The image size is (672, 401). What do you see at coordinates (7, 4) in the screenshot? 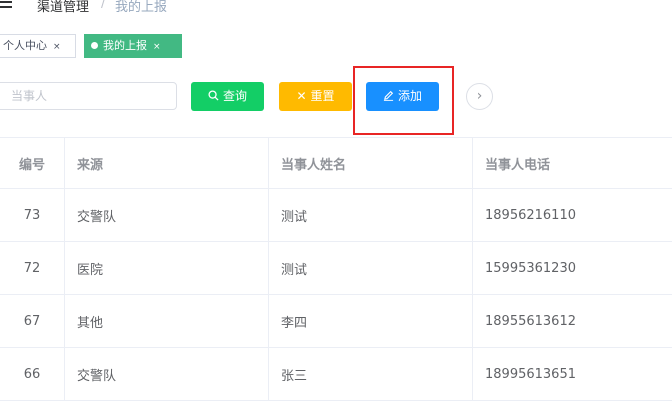
I see `hamburger-icon` at bounding box center [7, 4].